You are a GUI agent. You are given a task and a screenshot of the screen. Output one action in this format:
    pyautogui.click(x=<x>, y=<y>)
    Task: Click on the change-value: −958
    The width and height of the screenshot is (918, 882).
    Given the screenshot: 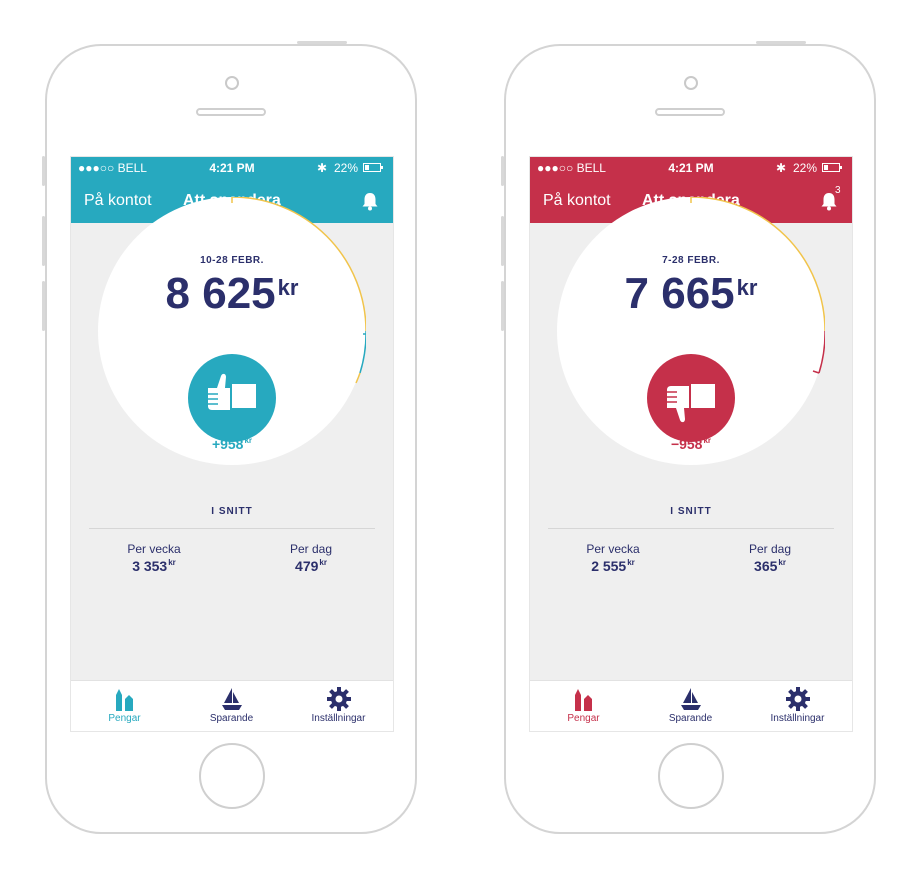 What is the action you would take?
    pyautogui.click(x=686, y=444)
    